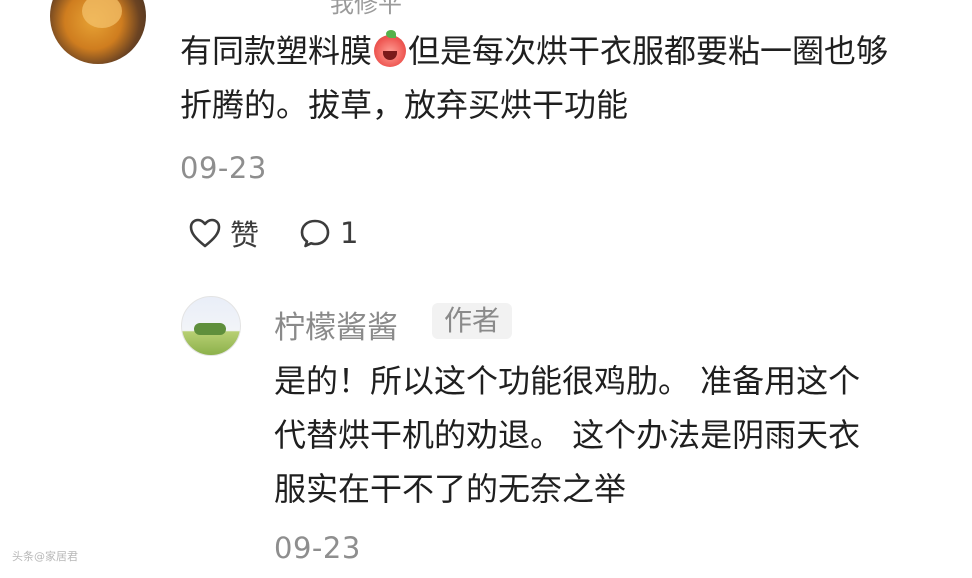 Image resolution: width=972 pixels, height=578 pixels. Describe the element at coordinates (317, 548) in the screenshot. I see `reply-date: 09-23` at that location.